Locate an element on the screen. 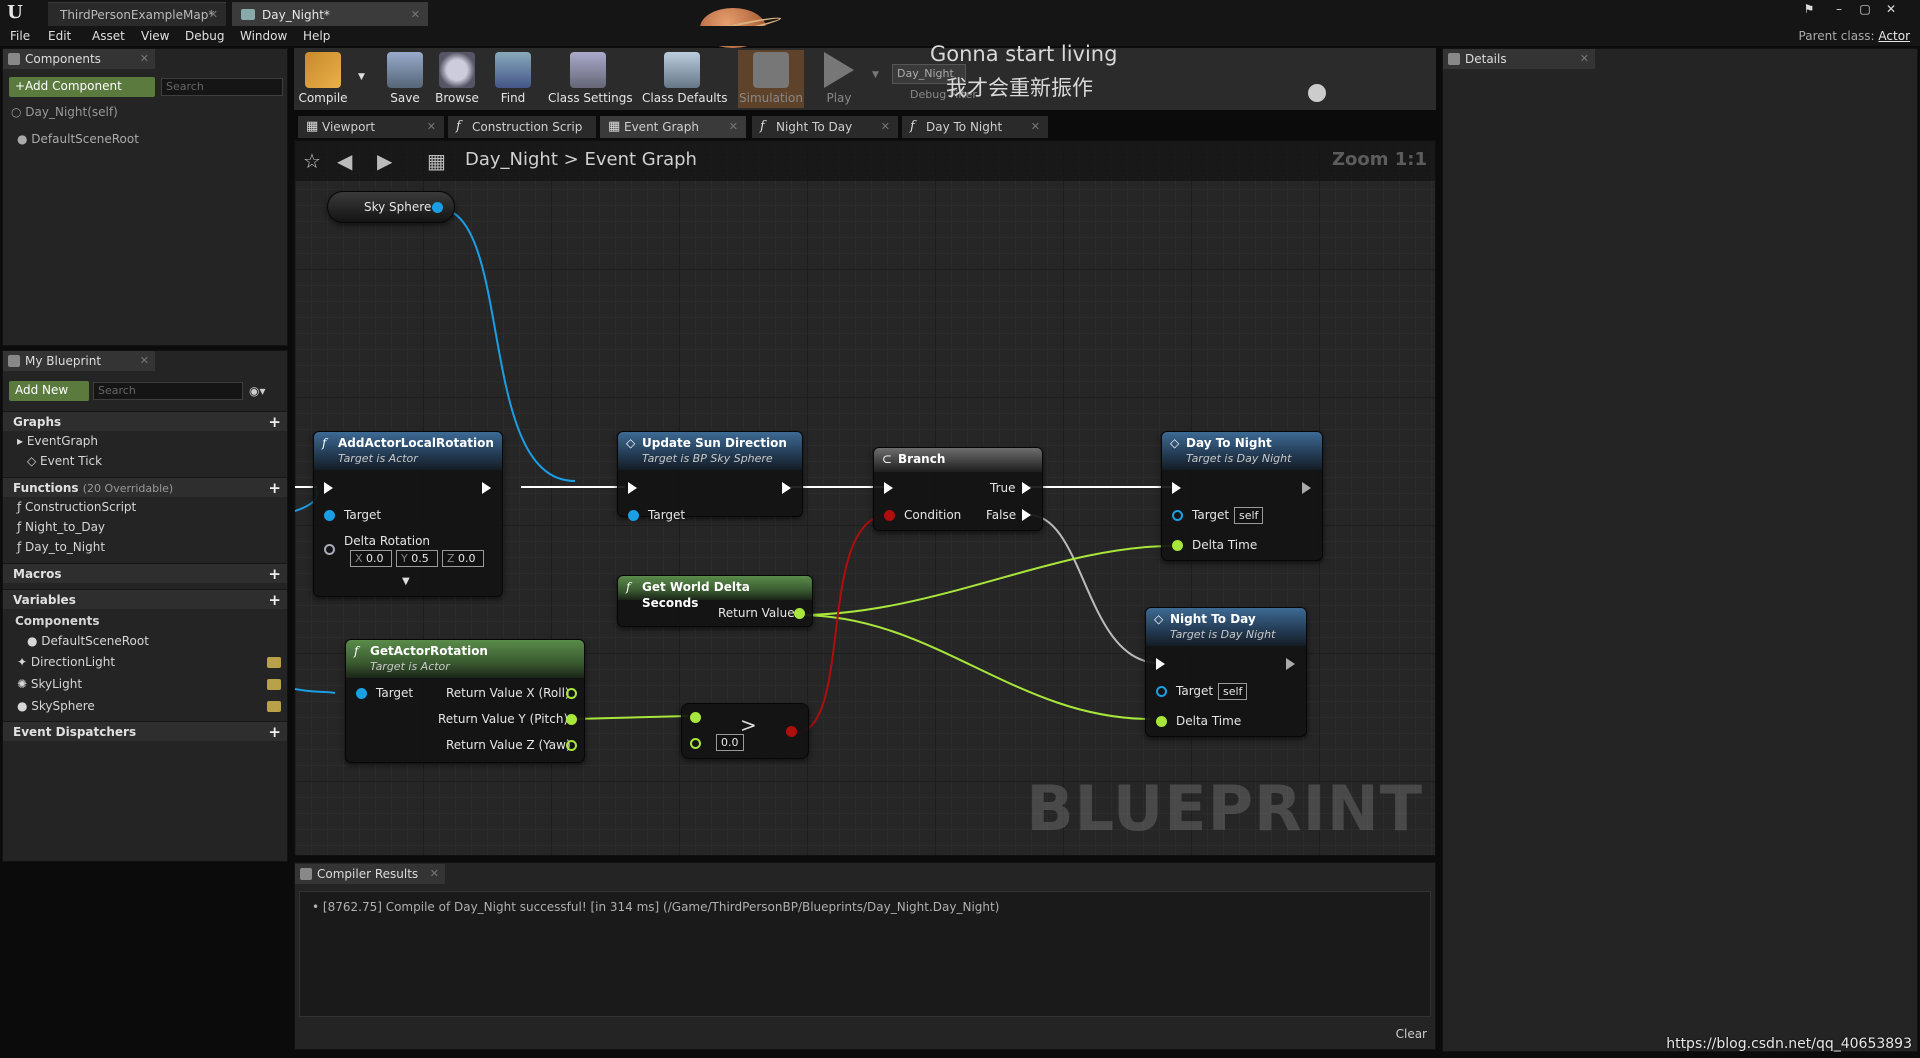  add-function-icon: + is located at coordinates (274, 488).